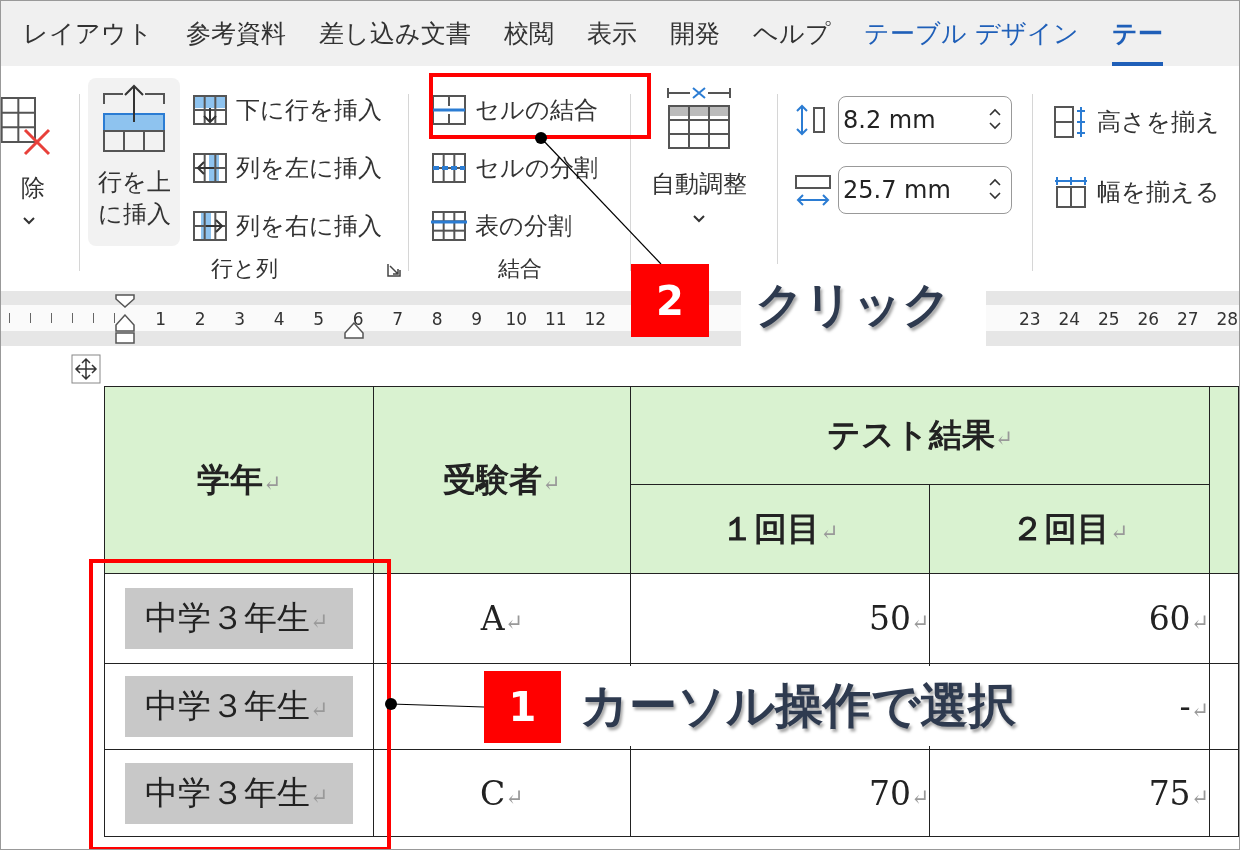 The height and width of the screenshot is (850, 1240). I want to click on split-cells-button: セルの分割, so click(514, 168).